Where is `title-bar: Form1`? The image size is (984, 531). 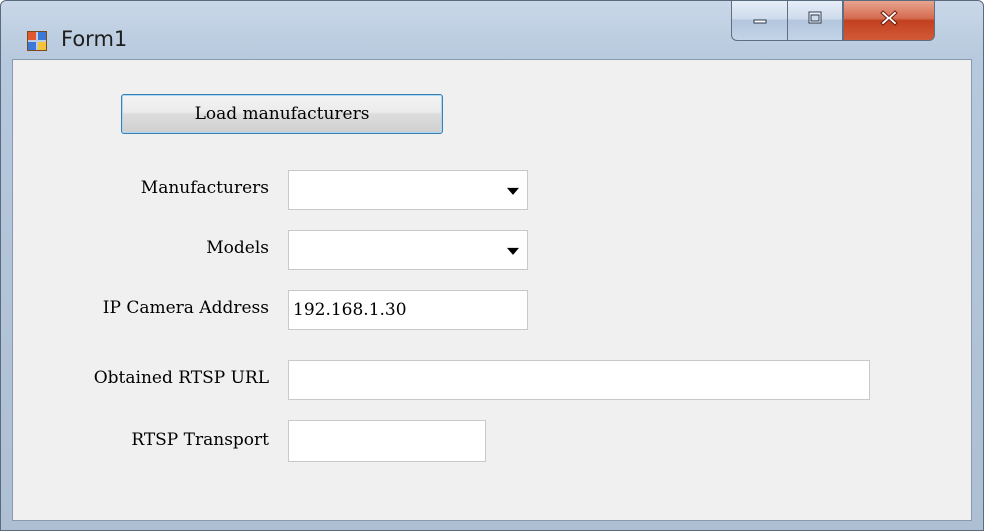 title-bar: Form1 is located at coordinates (492, 30).